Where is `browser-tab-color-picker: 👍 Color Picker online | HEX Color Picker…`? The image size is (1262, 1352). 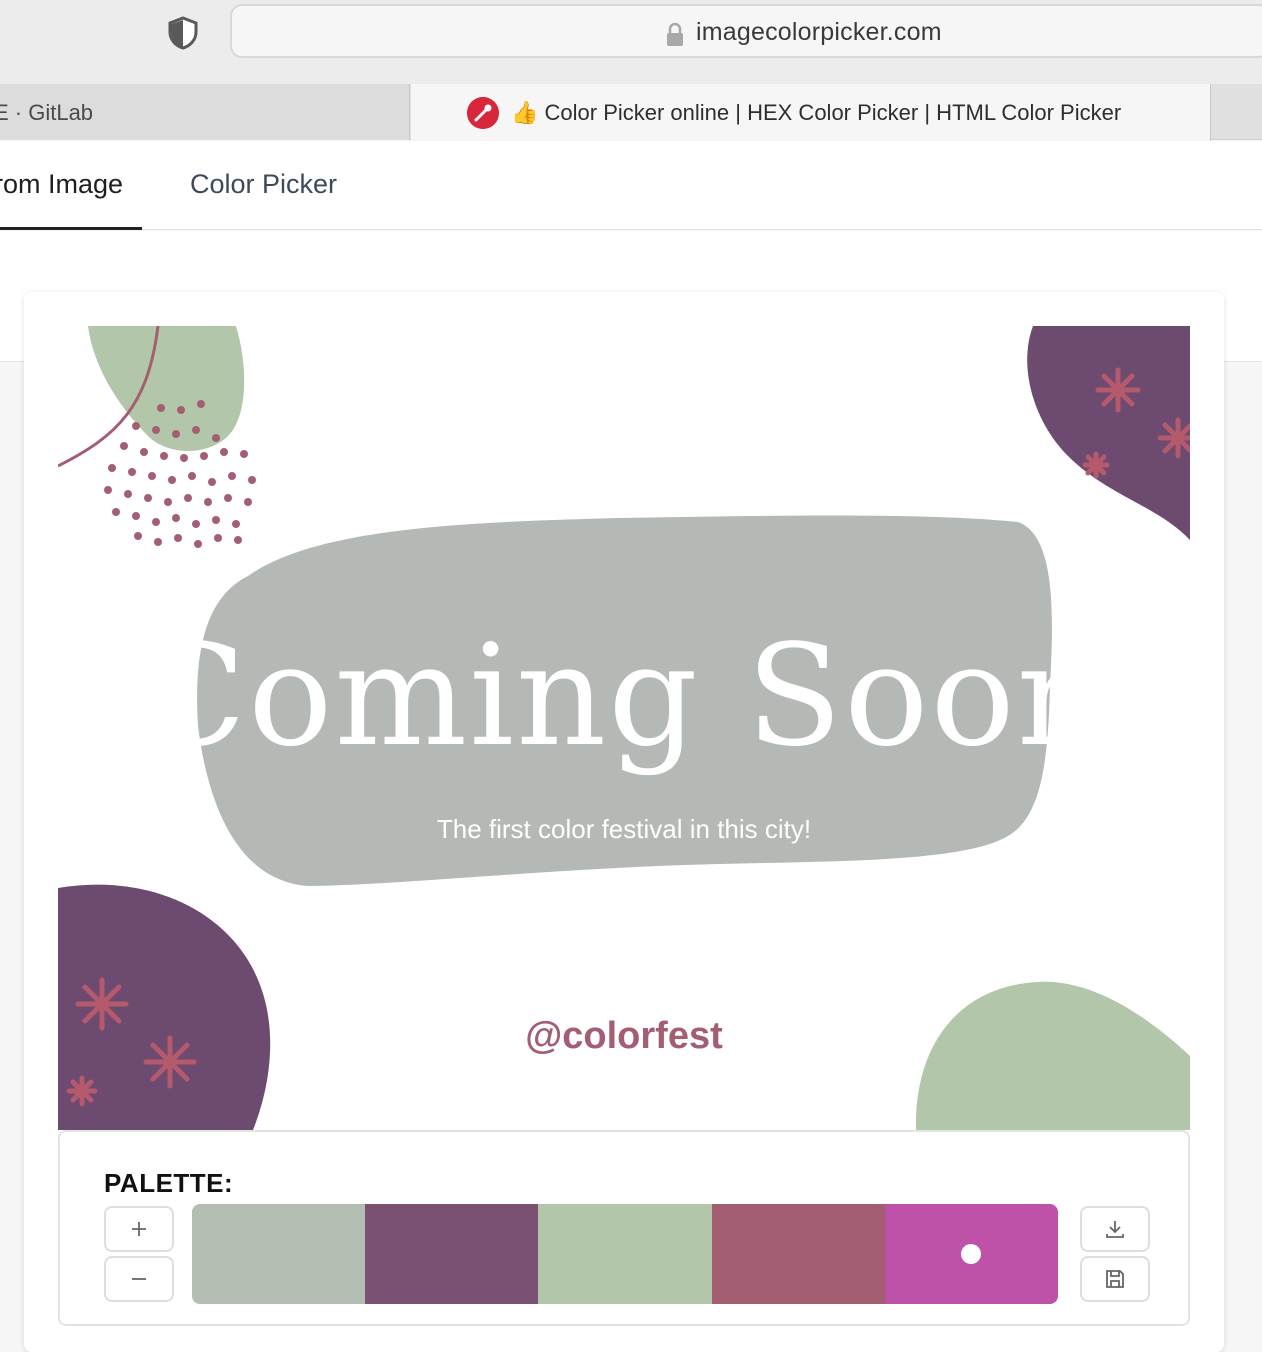
browser-tab-color-picker: 👍 Color Picker online | HEX Color Picker… is located at coordinates (811, 112).